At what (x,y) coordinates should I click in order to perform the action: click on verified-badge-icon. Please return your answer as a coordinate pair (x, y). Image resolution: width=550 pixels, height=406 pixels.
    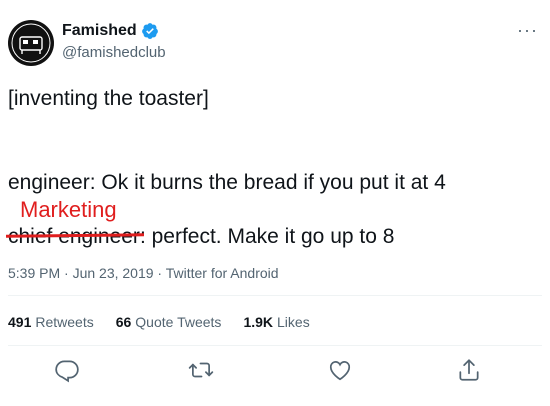
    Looking at the image, I should click on (149, 31).